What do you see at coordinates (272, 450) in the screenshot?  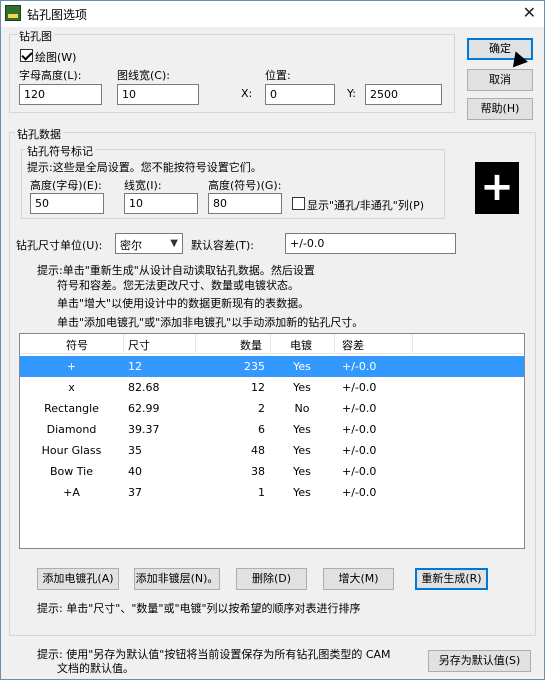 I see `table-row: Hour Glass 35 48 Yes +/-0.0` at bounding box center [272, 450].